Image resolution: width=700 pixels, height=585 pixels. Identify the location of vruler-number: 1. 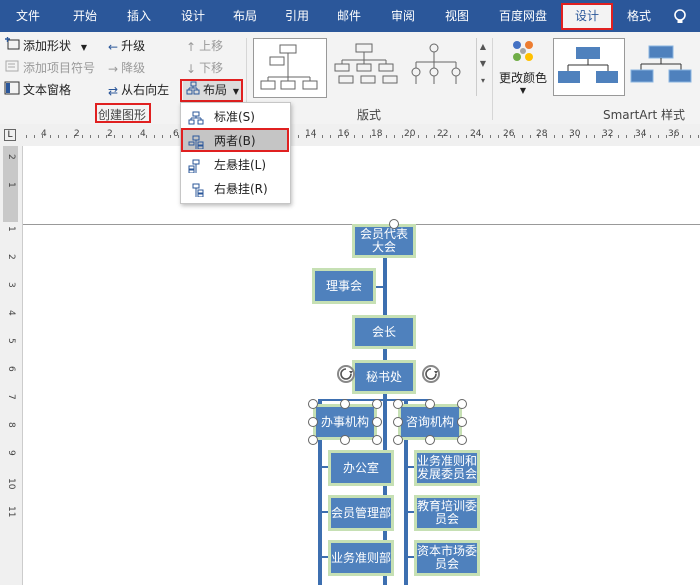
(11, 229).